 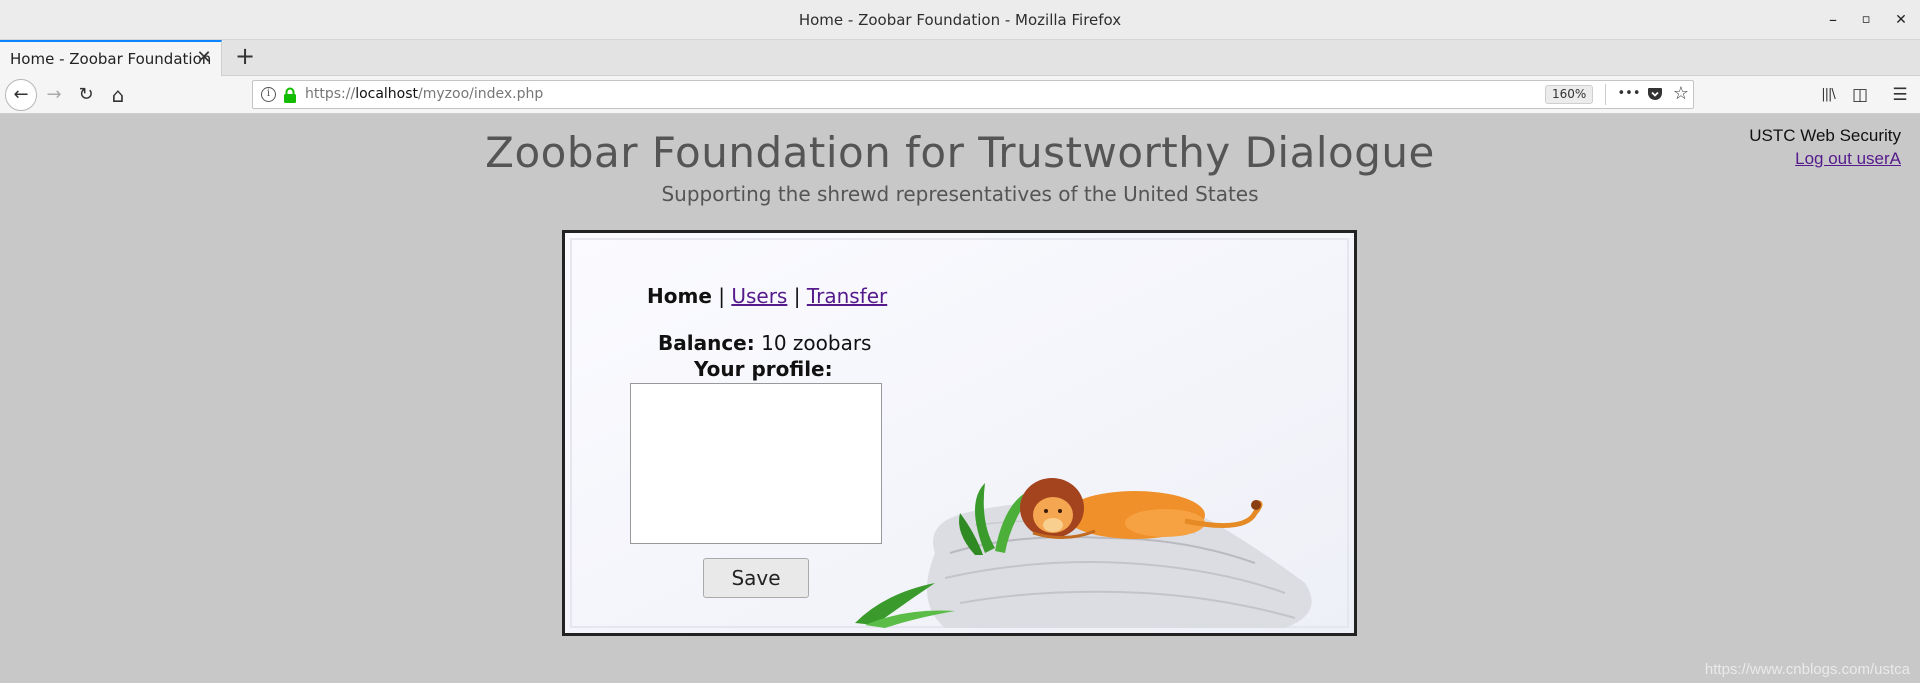 What do you see at coordinates (1860, 95) in the screenshot?
I see `sidebar-icon: ◫` at bounding box center [1860, 95].